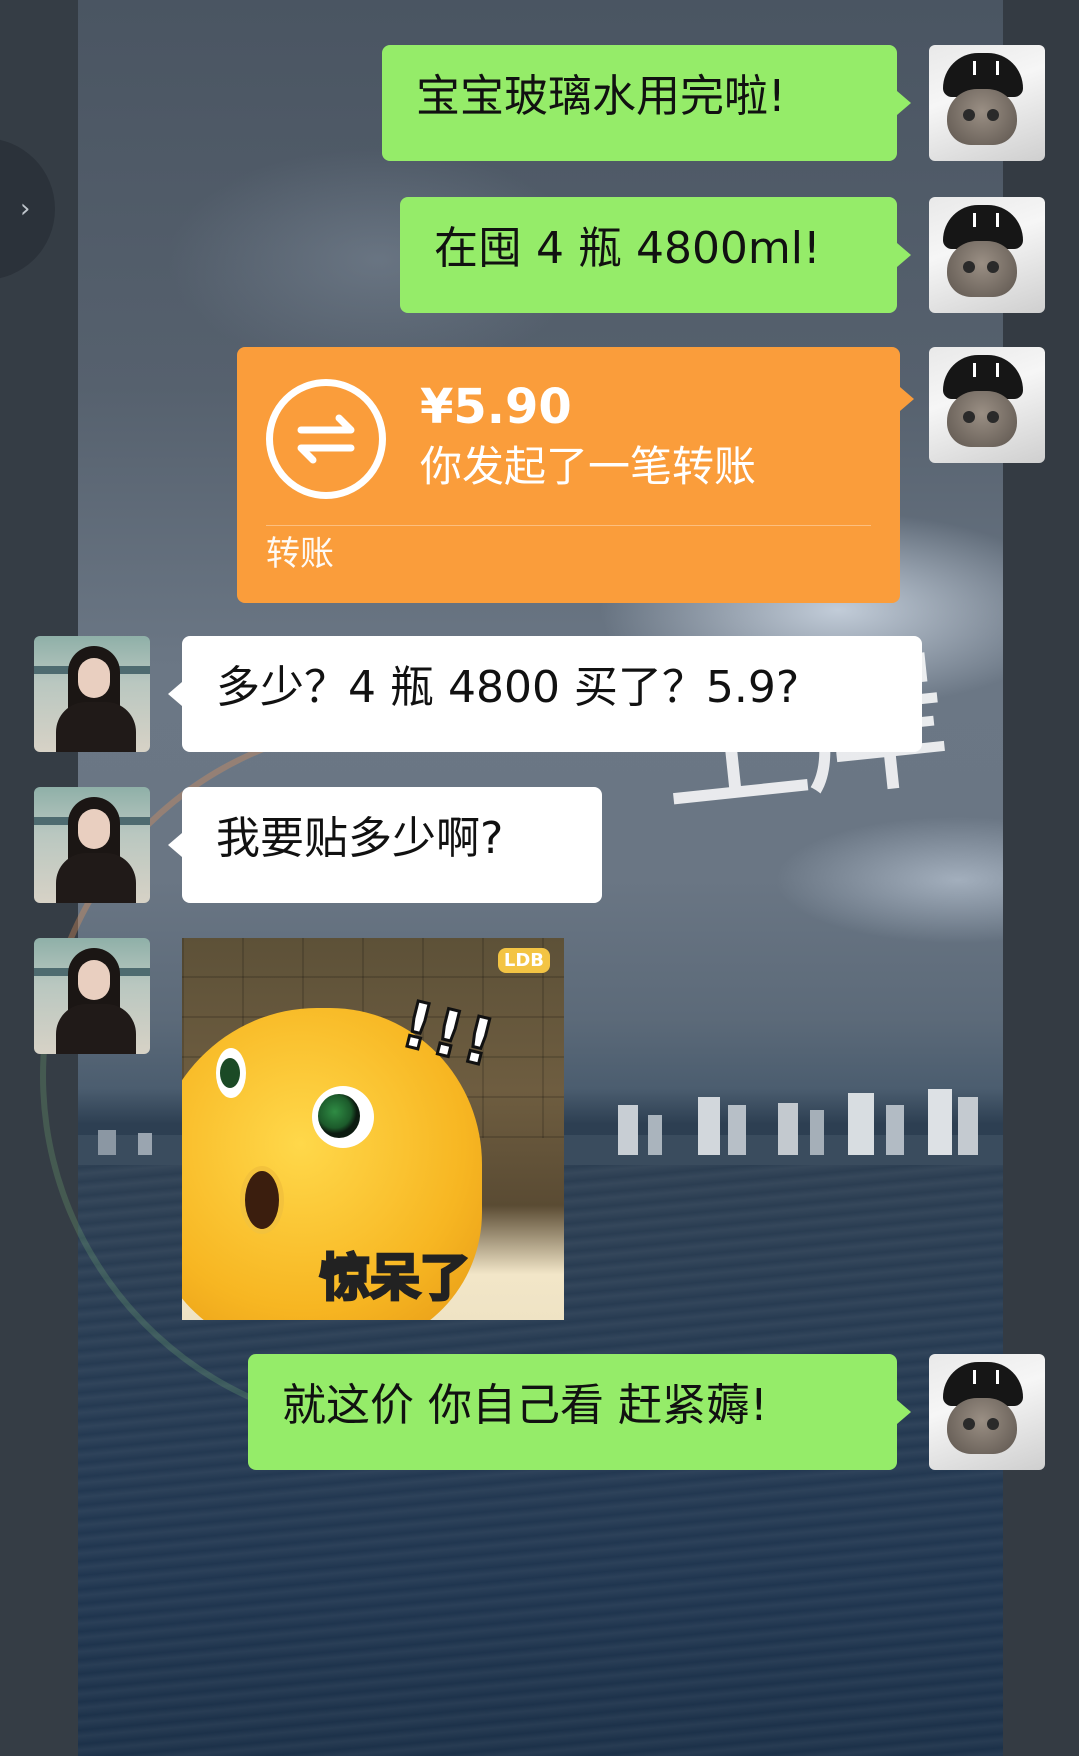 This screenshot has width=1079, height=1756. I want to click on transfer-amount: ¥5.90, so click(496, 407).